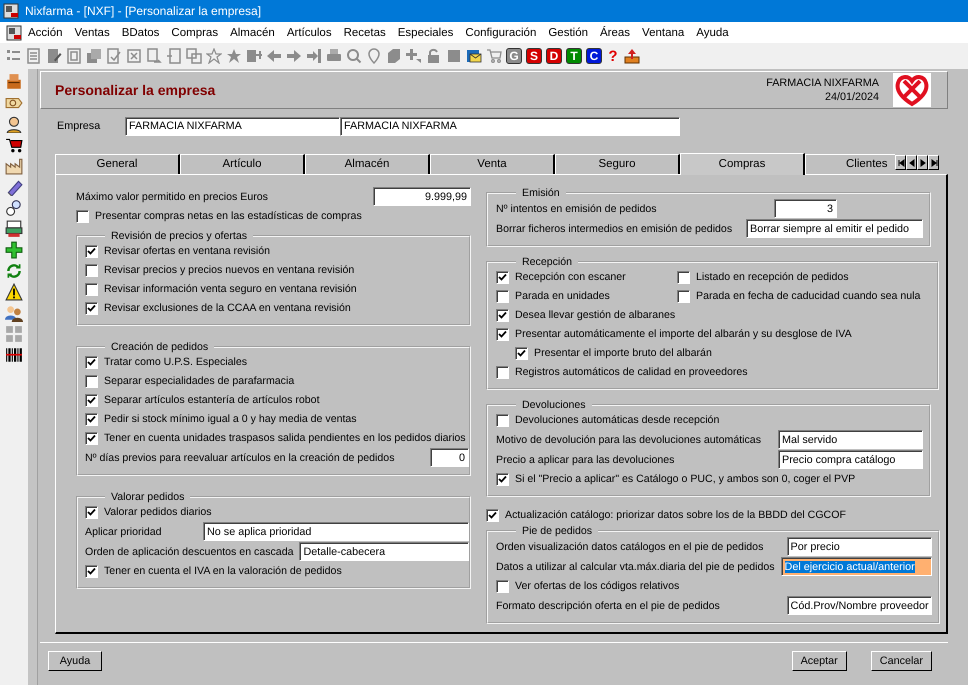 This screenshot has width=968, height=685. I want to click on arrow-left-icon, so click(274, 56).